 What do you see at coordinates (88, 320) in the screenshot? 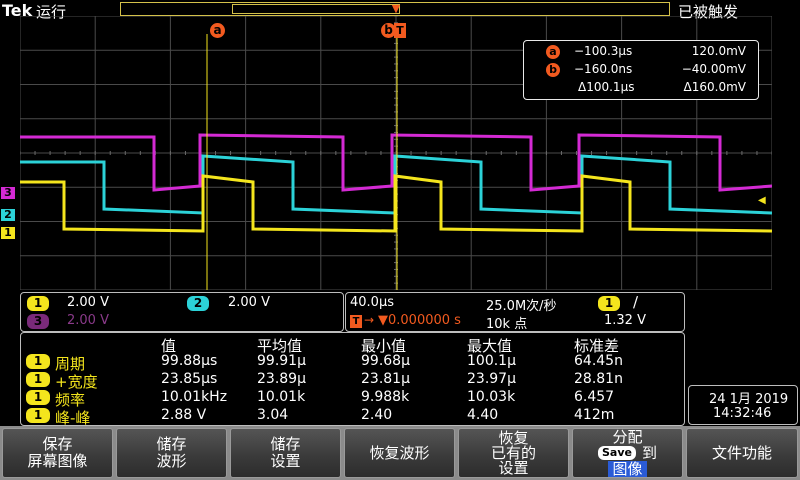
I see `ch3-scale: 2.00 V` at bounding box center [88, 320].